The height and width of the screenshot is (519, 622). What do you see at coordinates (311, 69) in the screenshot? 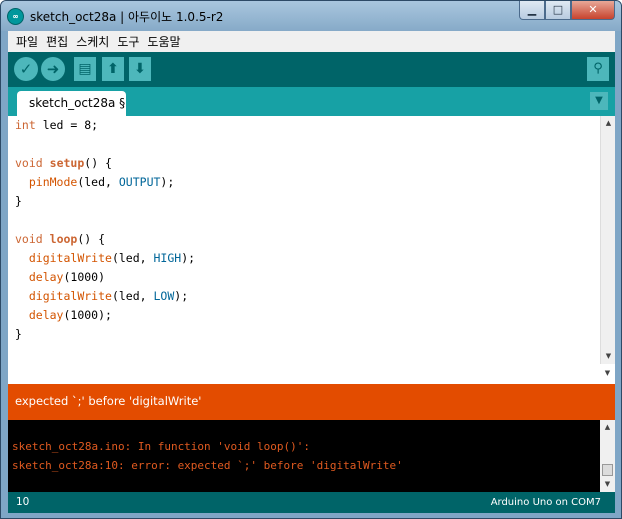
I see `toolbar: ✓ ➜ ▤ ⬆ ⬇ ⚲` at bounding box center [311, 69].